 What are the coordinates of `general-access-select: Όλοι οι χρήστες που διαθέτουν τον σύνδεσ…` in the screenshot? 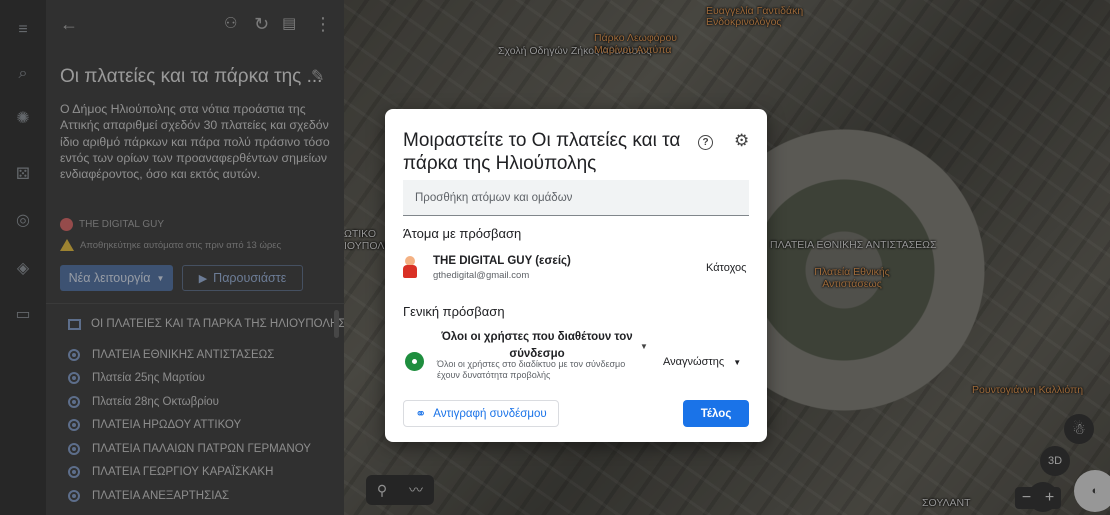 It's located at (537, 346).